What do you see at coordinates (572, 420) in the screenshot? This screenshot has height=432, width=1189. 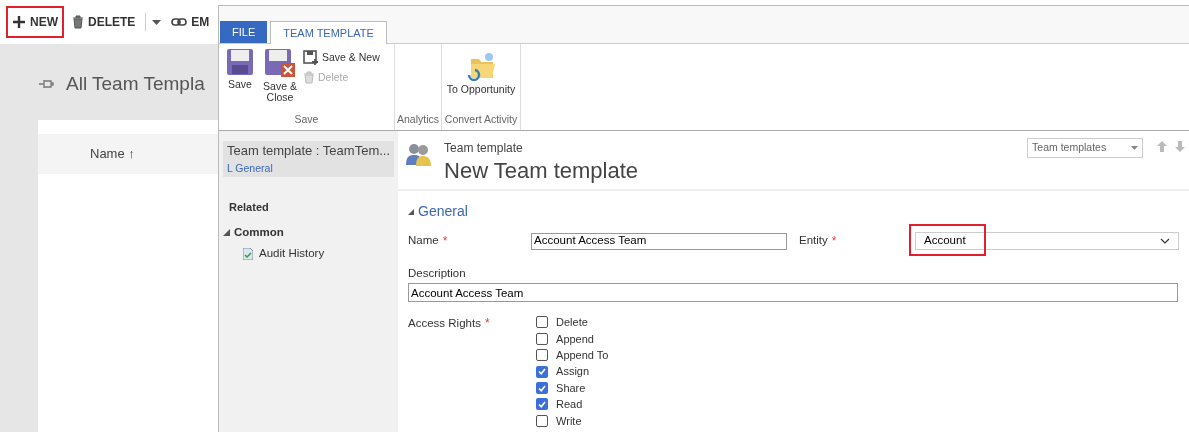 I see `checkbox-option: Write` at bounding box center [572, 420].